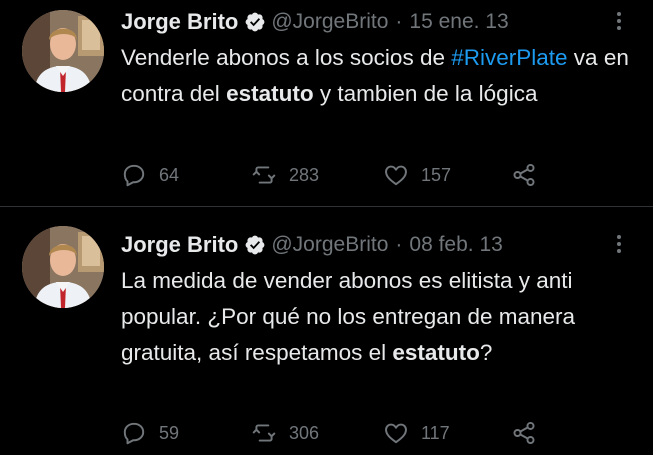 This screenshot has height=455, width=653. Describe the element at coordinates (435, 432) in the screenshot. I see `like-count: 117` at that location.